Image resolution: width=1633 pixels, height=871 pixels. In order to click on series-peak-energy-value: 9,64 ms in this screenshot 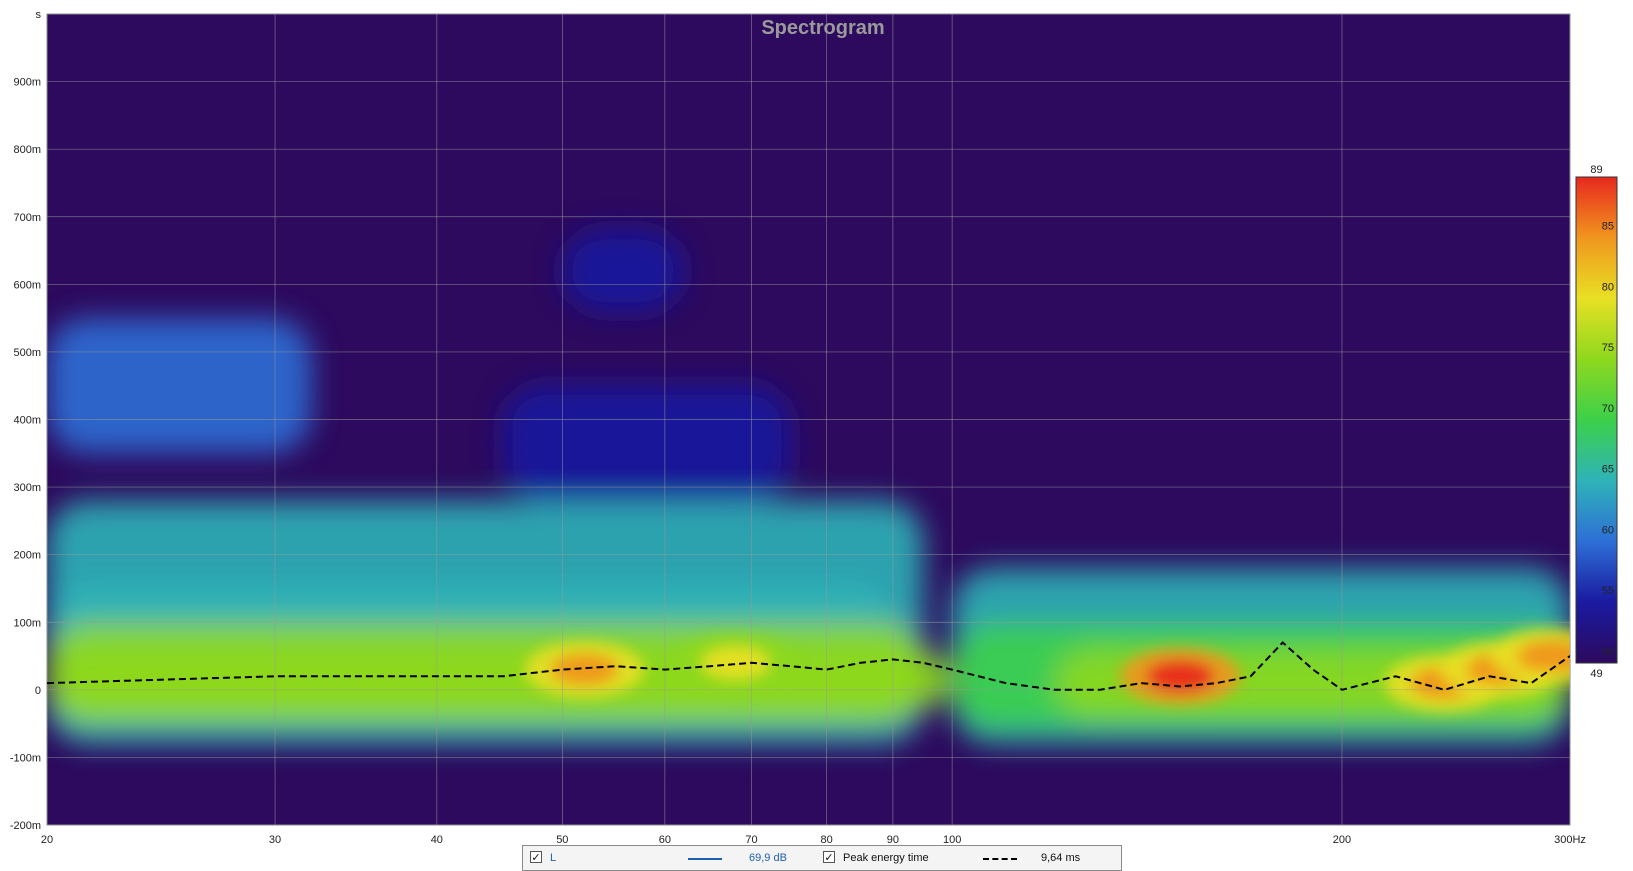, I will do `click(1061, 858)`.